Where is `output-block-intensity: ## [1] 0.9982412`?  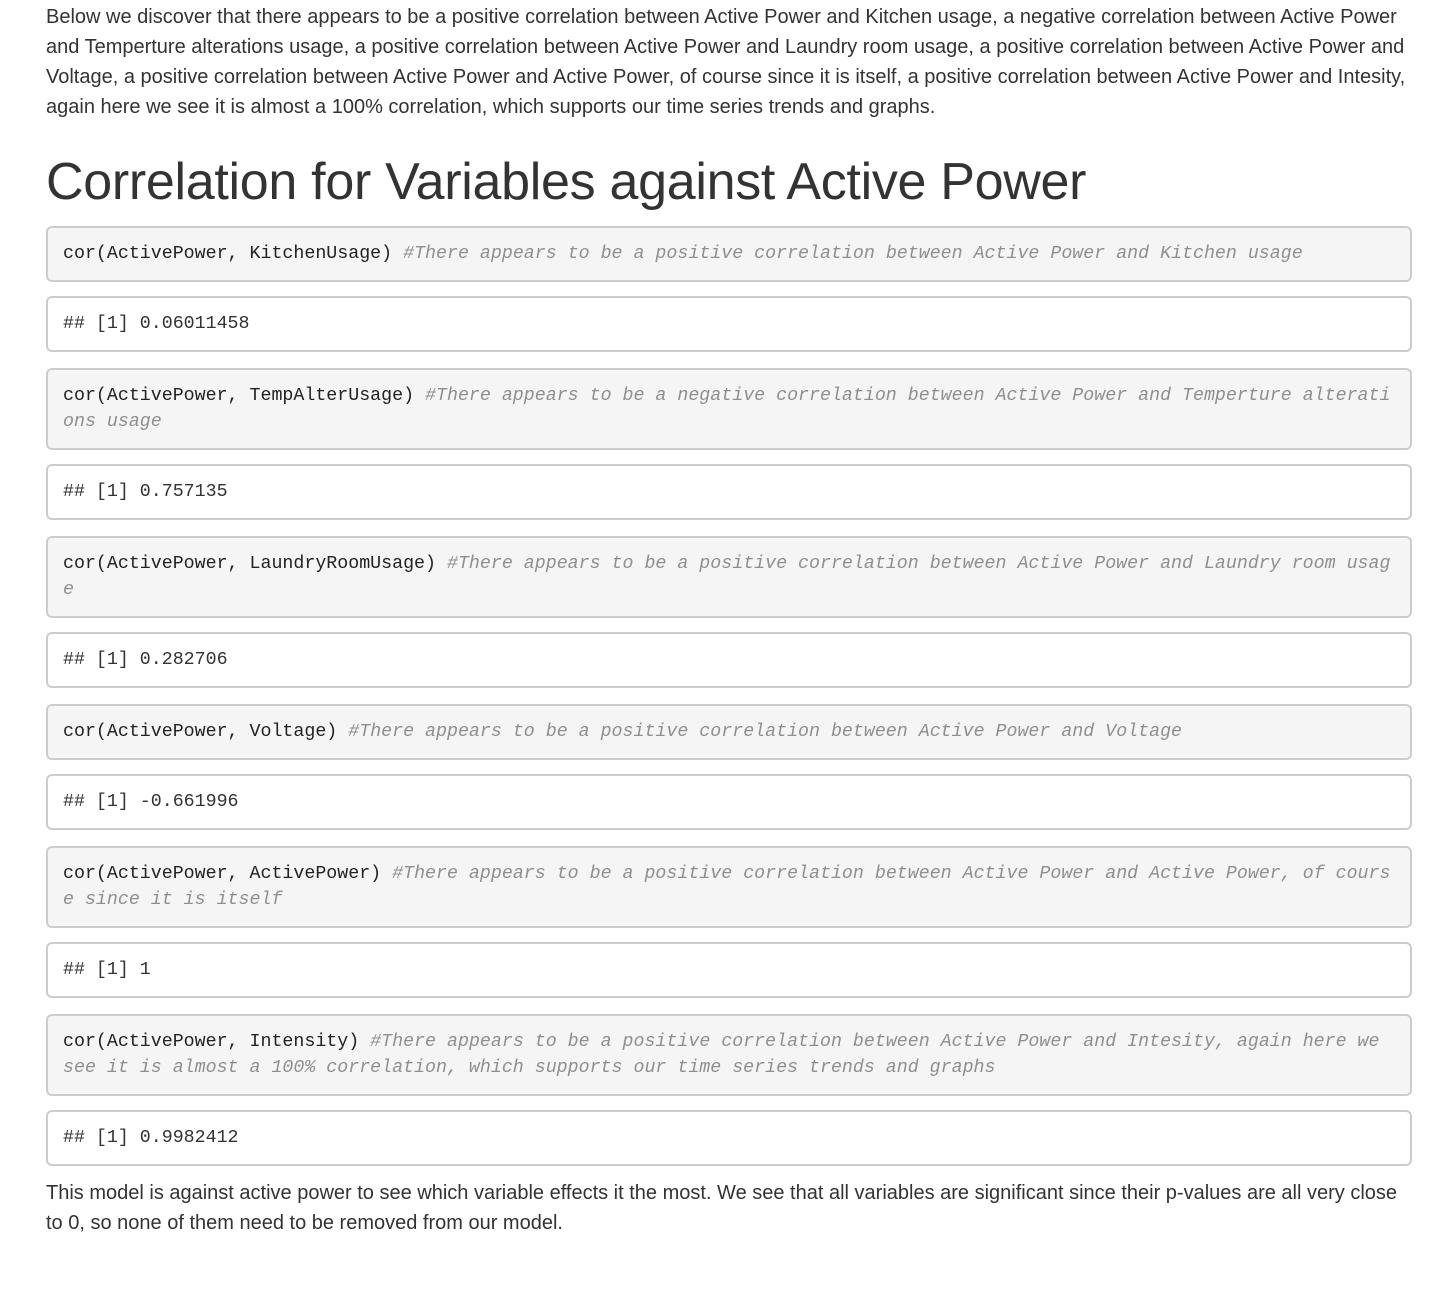
output-block-intensity: ## [1] 0.9982412 is located at coordinates (729, 1138).